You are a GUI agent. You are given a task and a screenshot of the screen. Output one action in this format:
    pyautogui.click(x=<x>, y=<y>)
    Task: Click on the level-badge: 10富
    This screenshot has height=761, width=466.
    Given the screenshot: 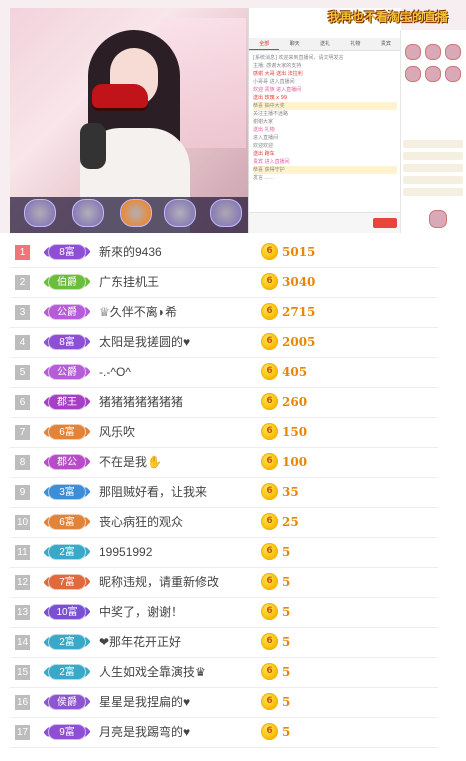 What is the action you would take?
    pyautogui.click(x=67, y=612)
    